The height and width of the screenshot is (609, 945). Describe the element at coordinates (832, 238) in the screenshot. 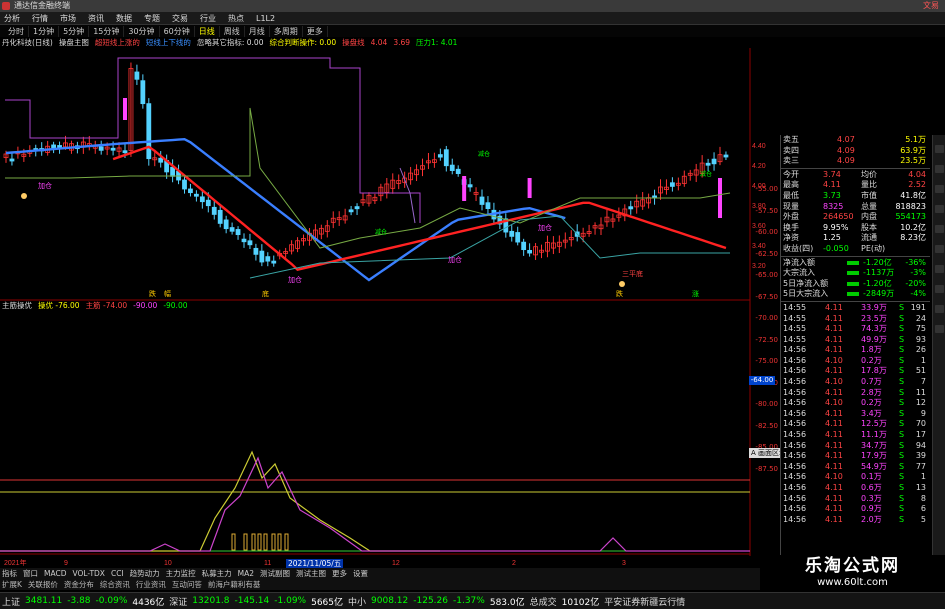

I see `stat-value: 1.25` at that location.